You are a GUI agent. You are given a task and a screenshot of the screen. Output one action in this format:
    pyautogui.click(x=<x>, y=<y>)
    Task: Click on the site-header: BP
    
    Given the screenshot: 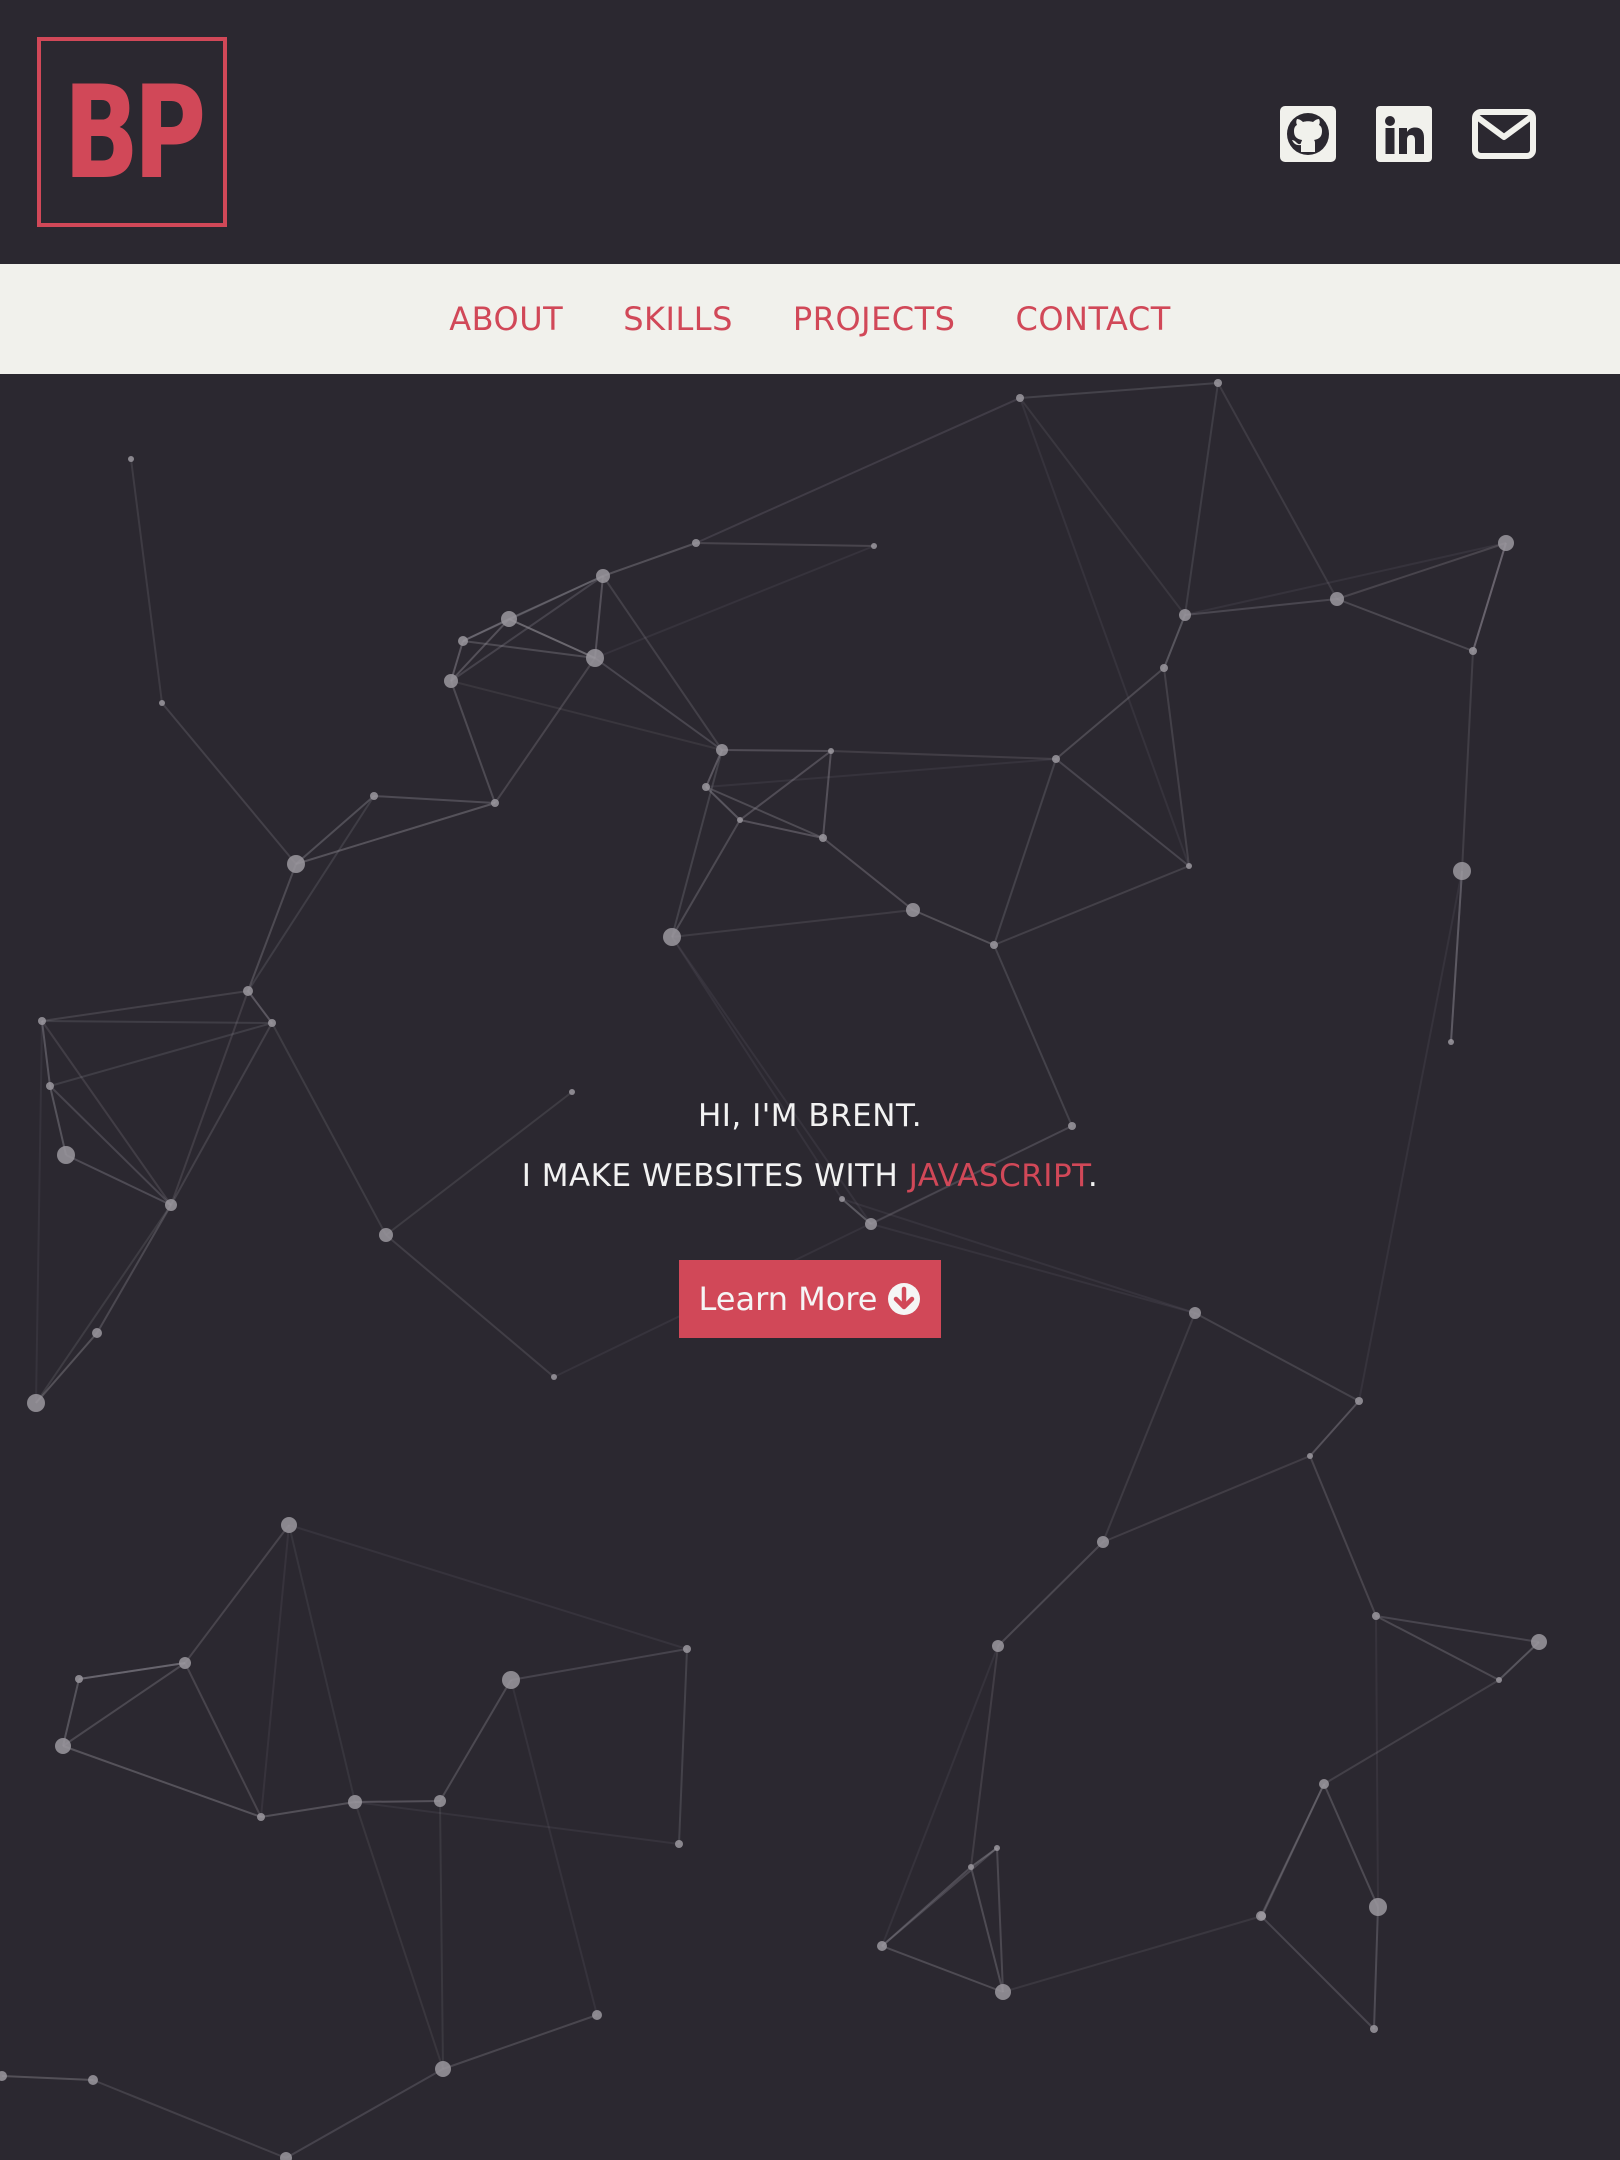 What is the action you would take?
    pyautogui.click(x=810, y=132)
    